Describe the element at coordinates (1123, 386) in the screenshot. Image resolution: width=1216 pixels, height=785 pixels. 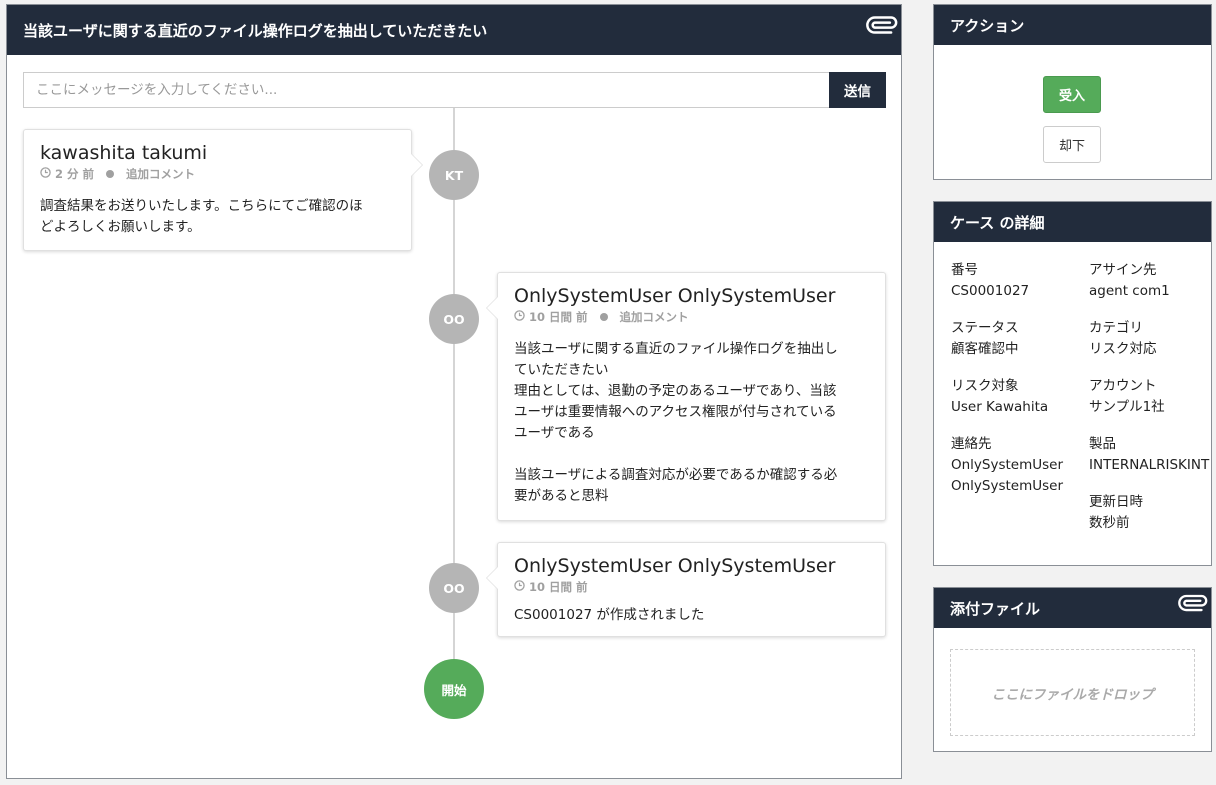
I see `detail-label: アカウント` at that location.